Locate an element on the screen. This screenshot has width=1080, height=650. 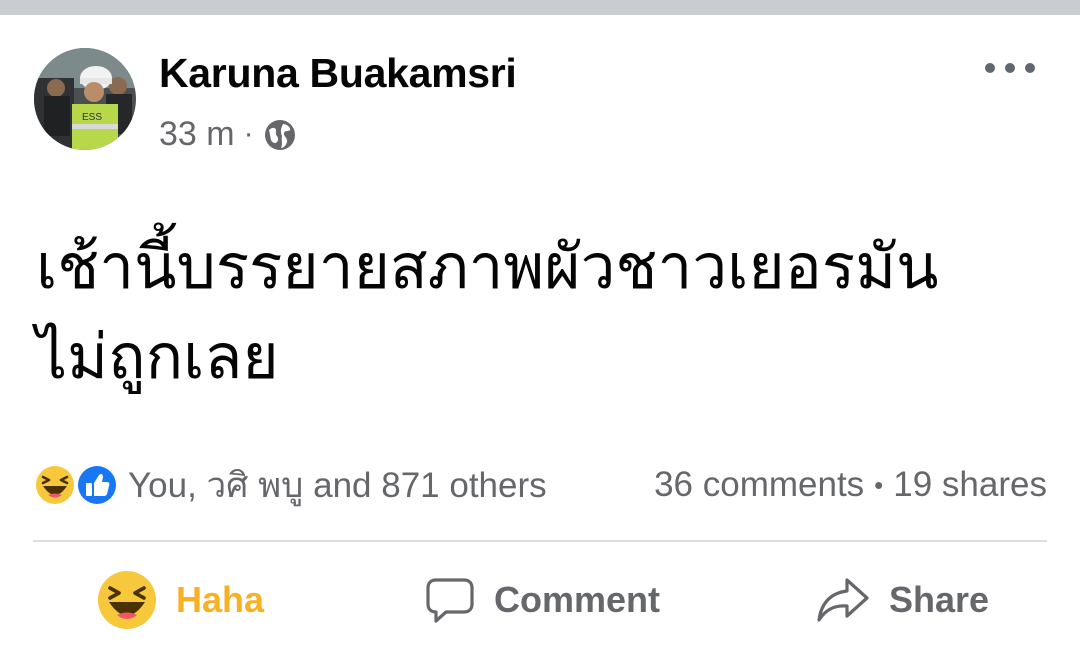
engagement-counts: 36 comments • 19 shares is located at coordinates (850, 485).